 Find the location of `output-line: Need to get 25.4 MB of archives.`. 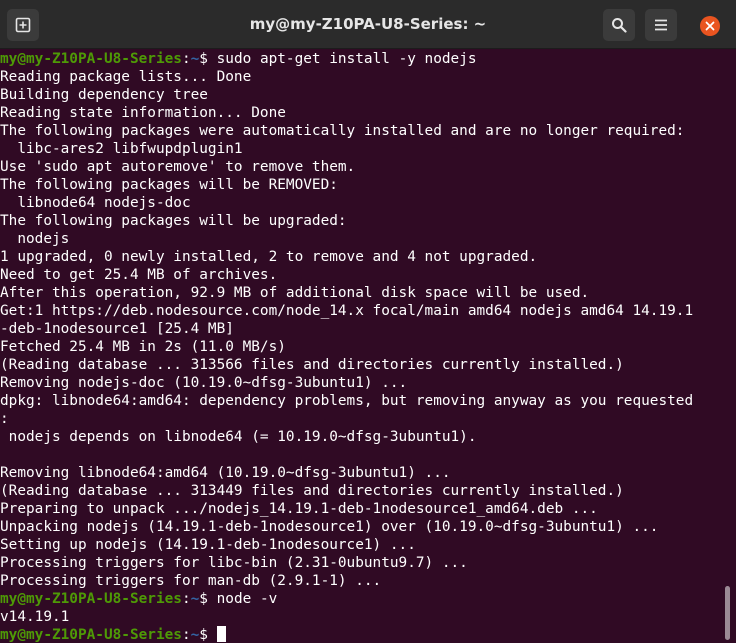

output-line: Need to get 25.4 MB of archives. is located at coordinates (139, 275).